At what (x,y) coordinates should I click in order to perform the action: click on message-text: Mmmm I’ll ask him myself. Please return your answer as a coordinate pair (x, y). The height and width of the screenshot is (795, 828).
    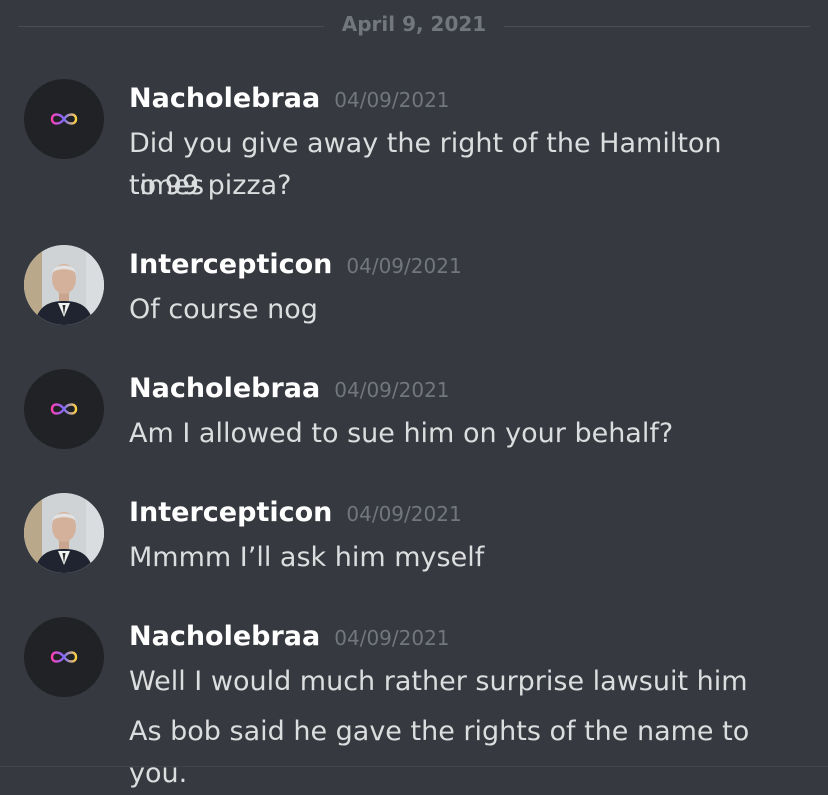
    Looking at the image, I should click on (307, 557).